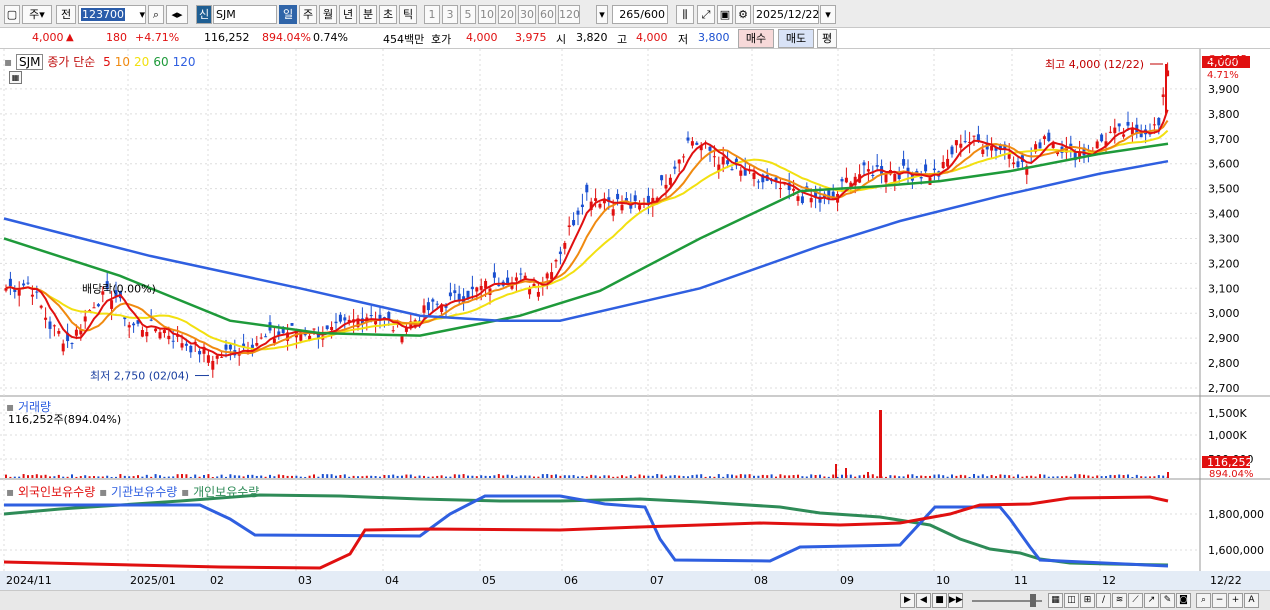  What do you see at coordinates (1103, 600) in the screenshot?
I see `line-tool-icon: ∕` at bounding box center [1103, 600].